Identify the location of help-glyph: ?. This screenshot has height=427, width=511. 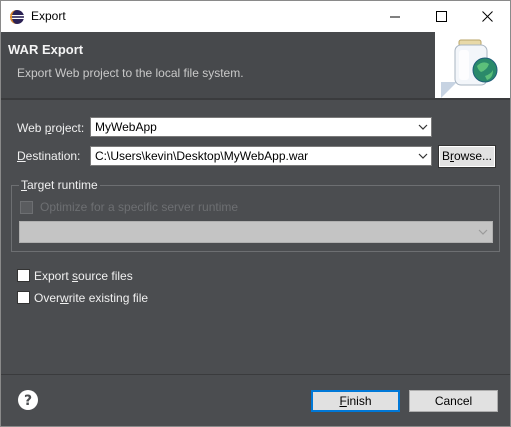
(28, 401).